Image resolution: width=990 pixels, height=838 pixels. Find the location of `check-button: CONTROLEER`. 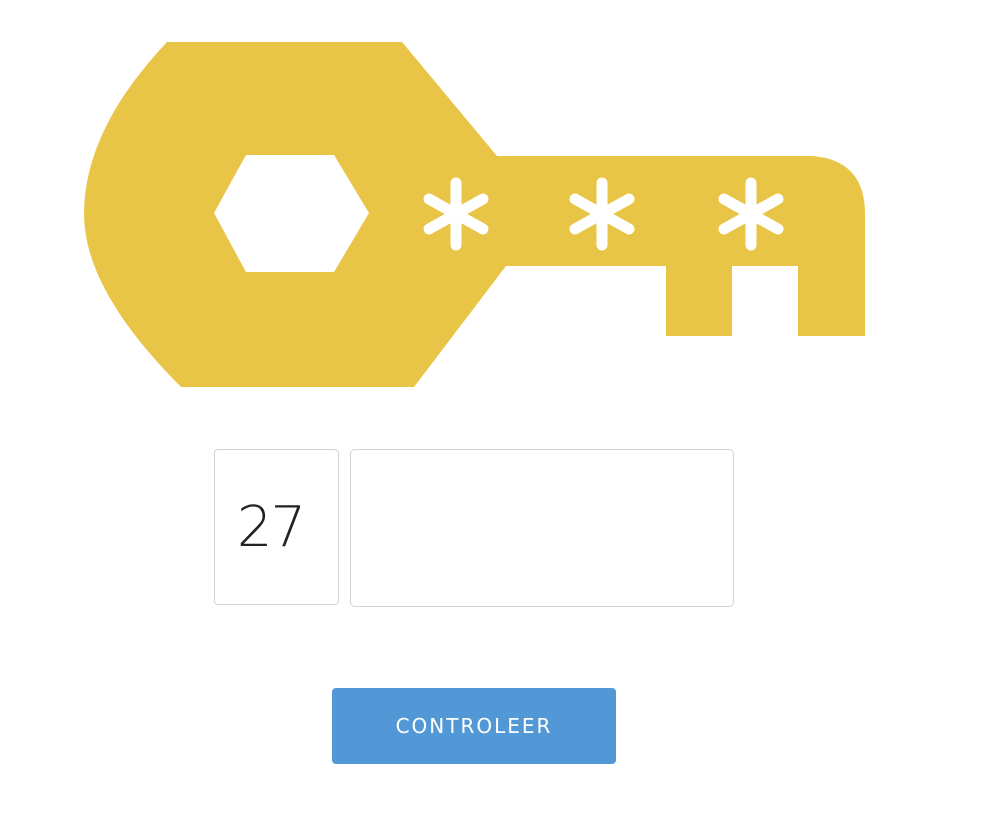

check-button: CONTROLEER is located at coordinates (474, 726).